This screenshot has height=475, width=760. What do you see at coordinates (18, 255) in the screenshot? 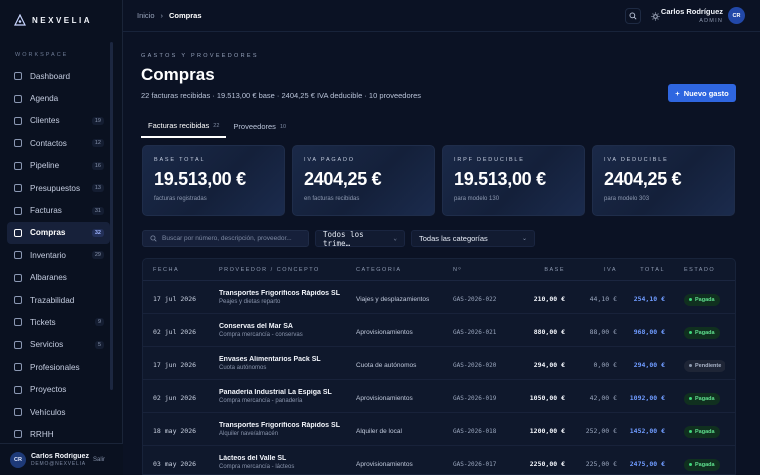
I see `box-icon` at bounding box center [18, 255].